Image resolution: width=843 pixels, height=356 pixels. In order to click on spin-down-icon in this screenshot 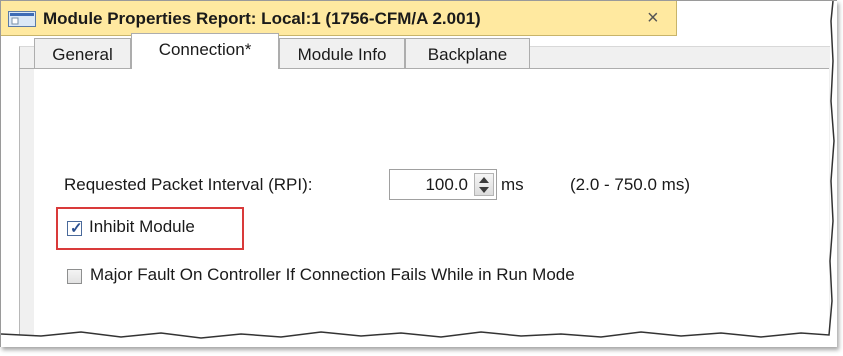, I will do `click(484, 190)`.